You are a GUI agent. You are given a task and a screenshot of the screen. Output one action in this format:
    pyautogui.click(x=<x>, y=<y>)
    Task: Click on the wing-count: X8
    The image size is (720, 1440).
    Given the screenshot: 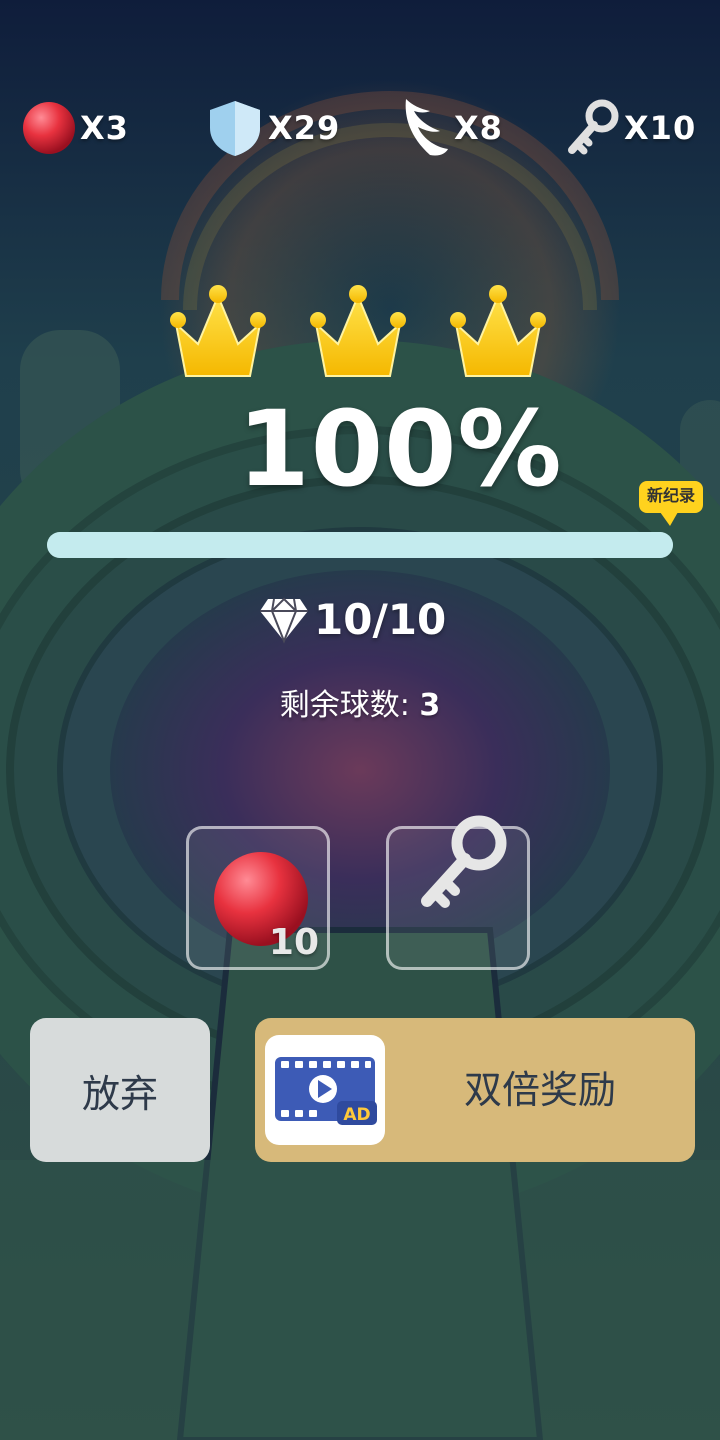 What is the action you would take?
    pyautogui.click(x=478, y=128)
    